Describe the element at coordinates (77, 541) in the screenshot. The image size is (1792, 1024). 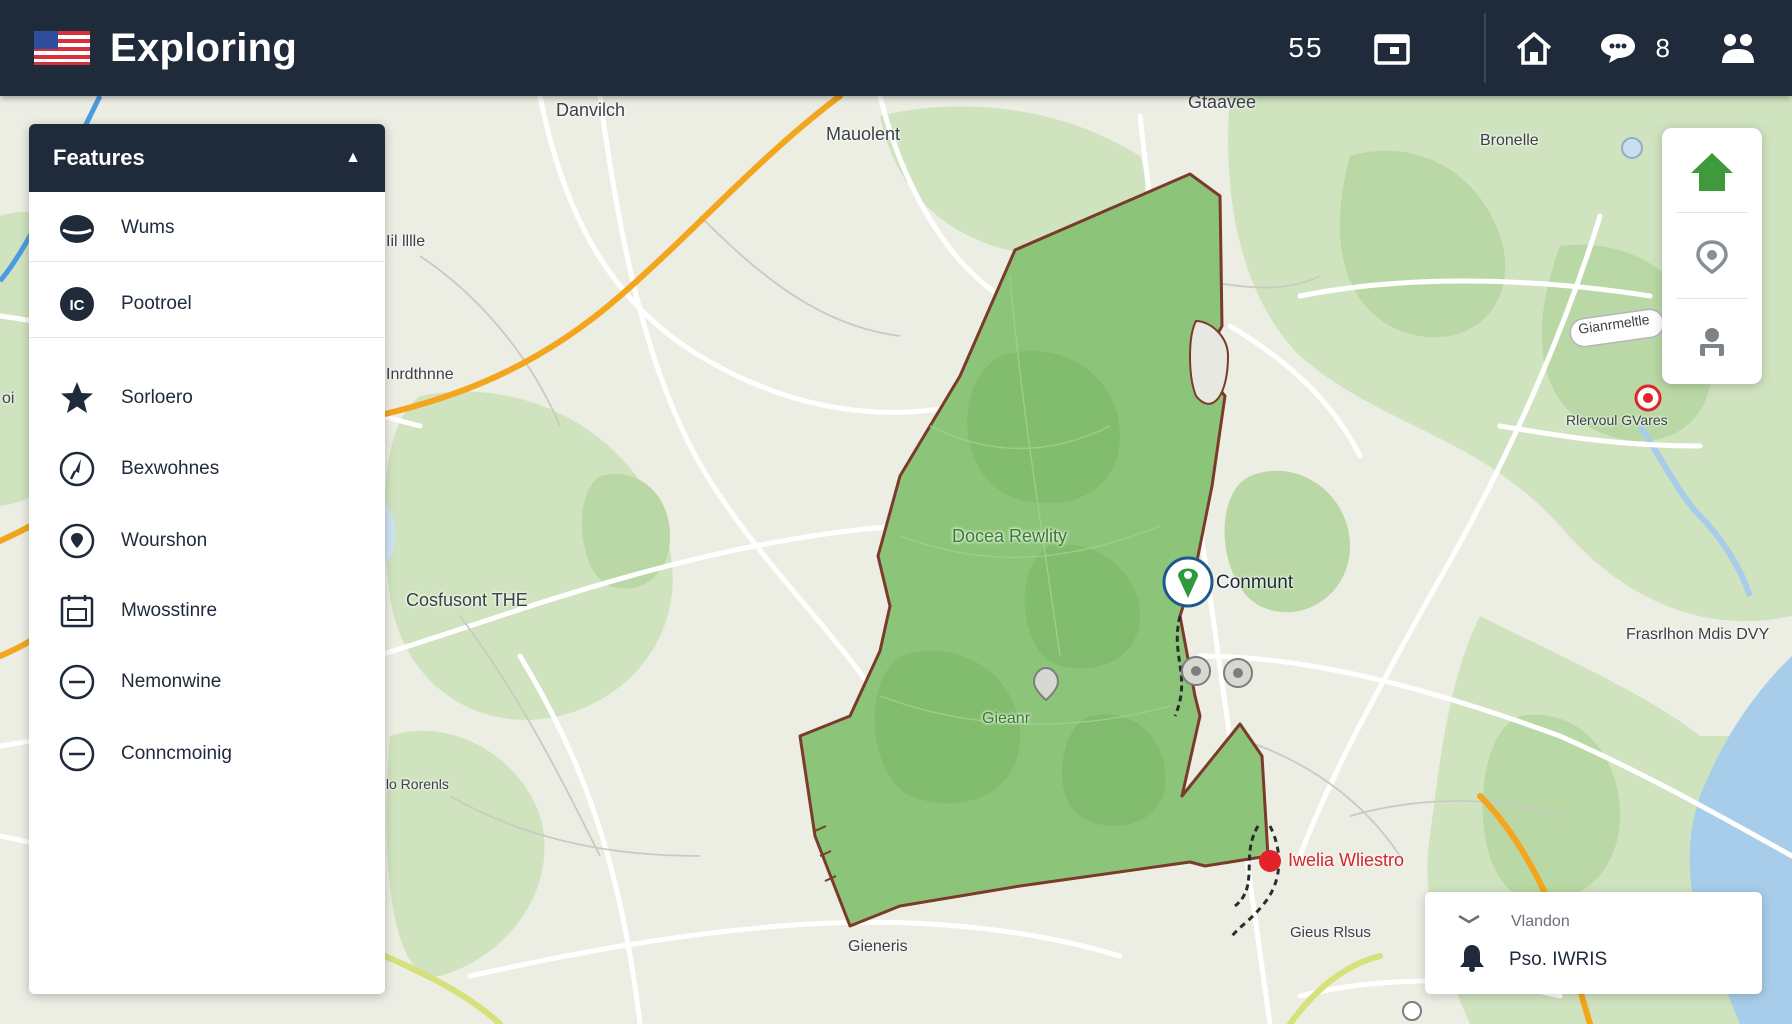
I see `location-icon` at that location.